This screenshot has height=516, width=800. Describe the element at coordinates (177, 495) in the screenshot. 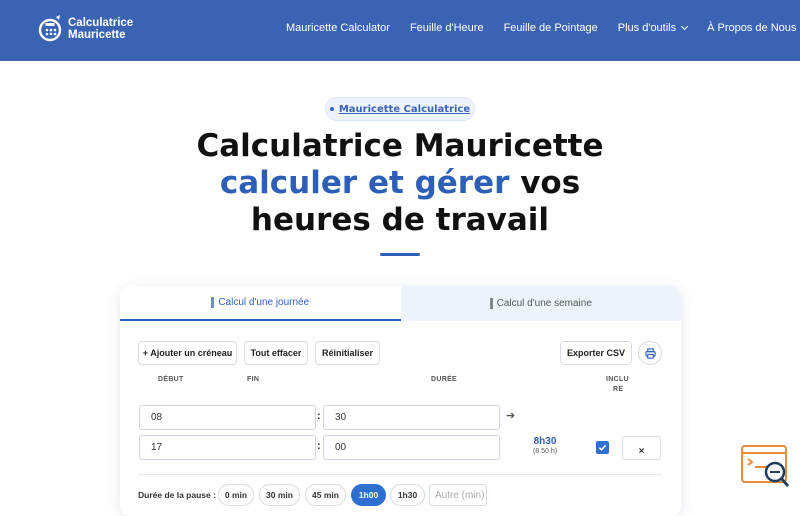

I see `pause-label: Durée de la pause :` at that location.